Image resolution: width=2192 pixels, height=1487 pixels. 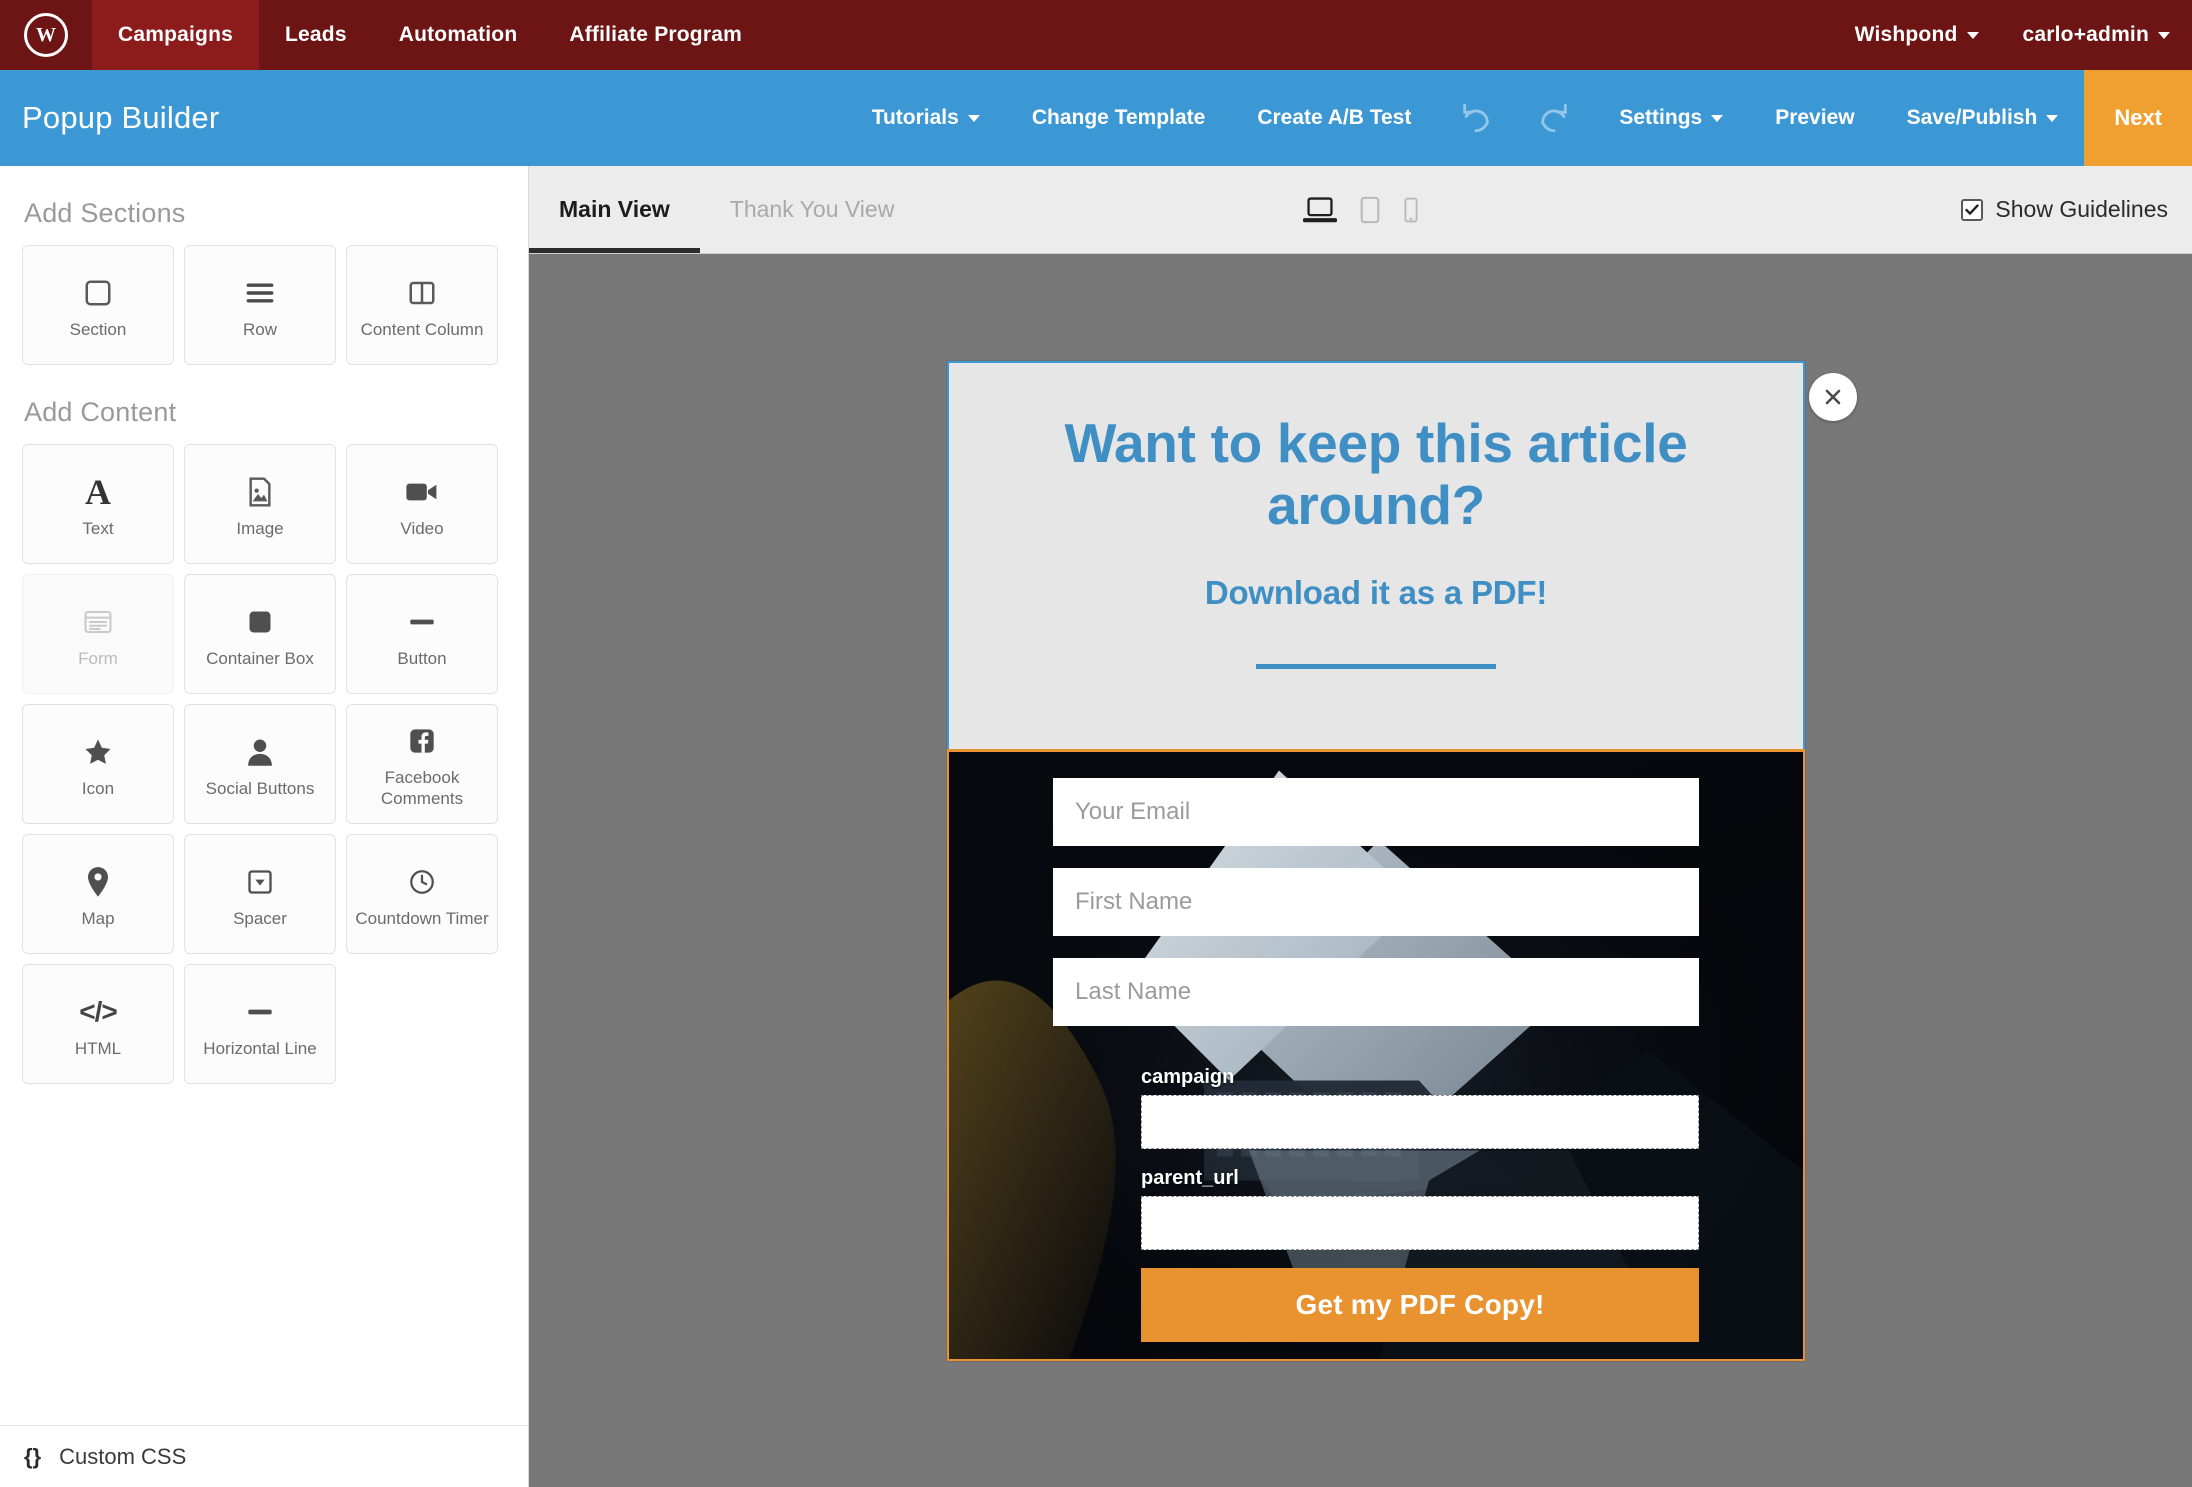 What do you see at coordinates (1319, 210) in the screenshot?
I see `desktop-icon` at bounding box center [1319, 210].